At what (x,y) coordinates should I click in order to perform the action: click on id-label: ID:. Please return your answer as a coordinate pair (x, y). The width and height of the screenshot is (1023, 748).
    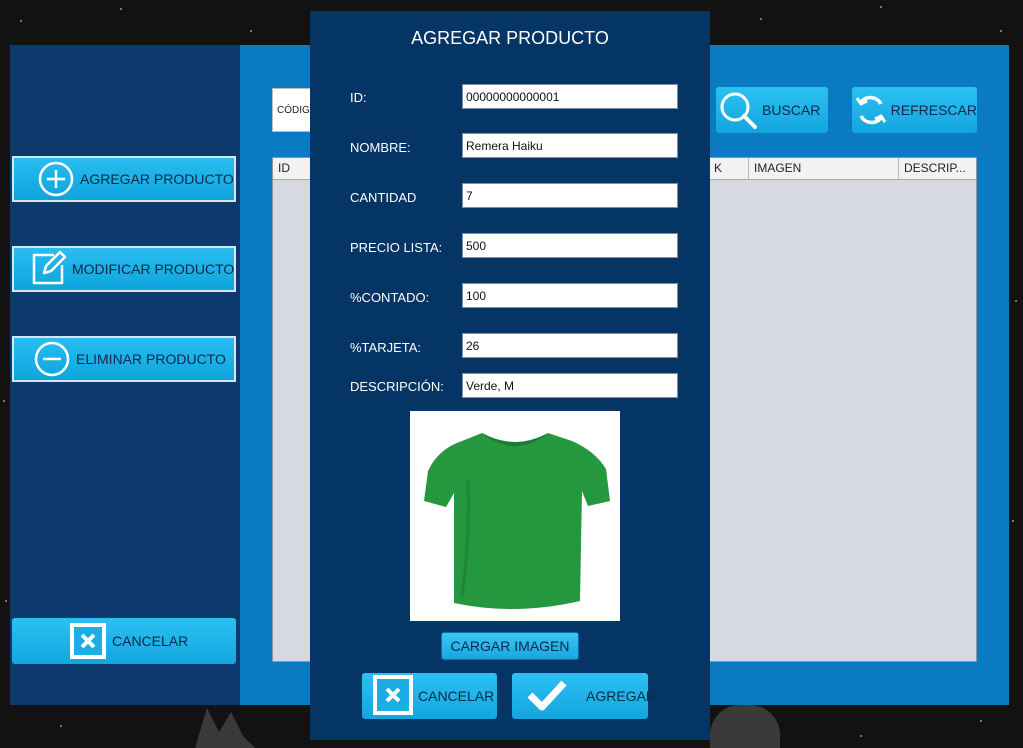
    Looking at the image, I should click on (358, 97).